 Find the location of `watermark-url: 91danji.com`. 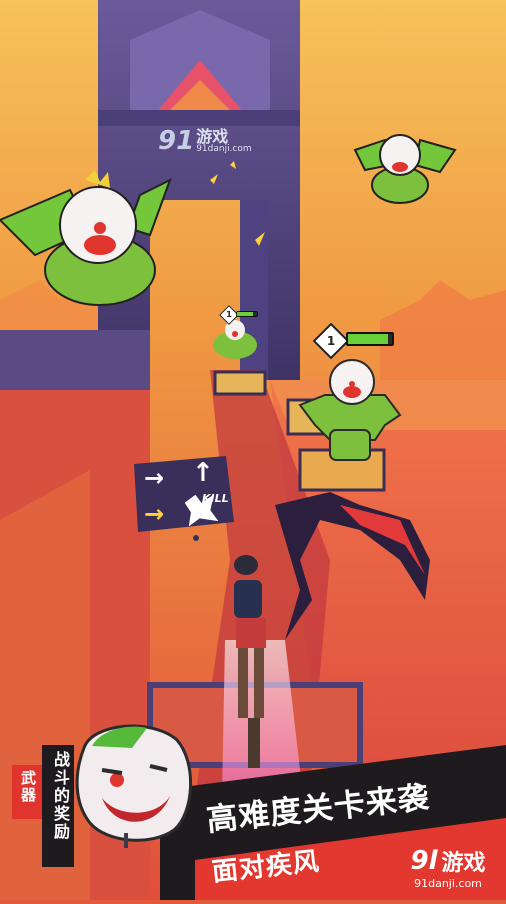

watermark-url: 91danji.com is located at coordinates (224, 148).